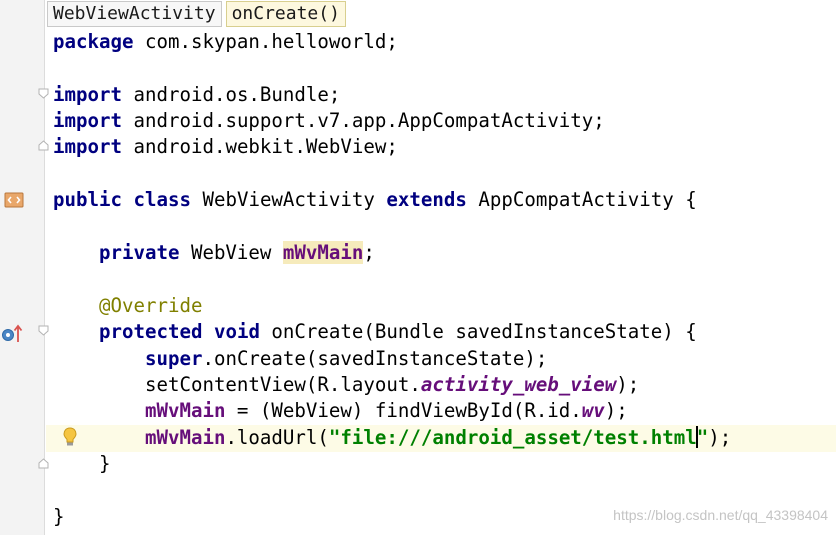 Image resolution: width=836 pixels, height=535 pixels. What do you see at coordinates (426, 199) in the screenshot?
I see `keyword: extends` at bounding box center [426, 199].